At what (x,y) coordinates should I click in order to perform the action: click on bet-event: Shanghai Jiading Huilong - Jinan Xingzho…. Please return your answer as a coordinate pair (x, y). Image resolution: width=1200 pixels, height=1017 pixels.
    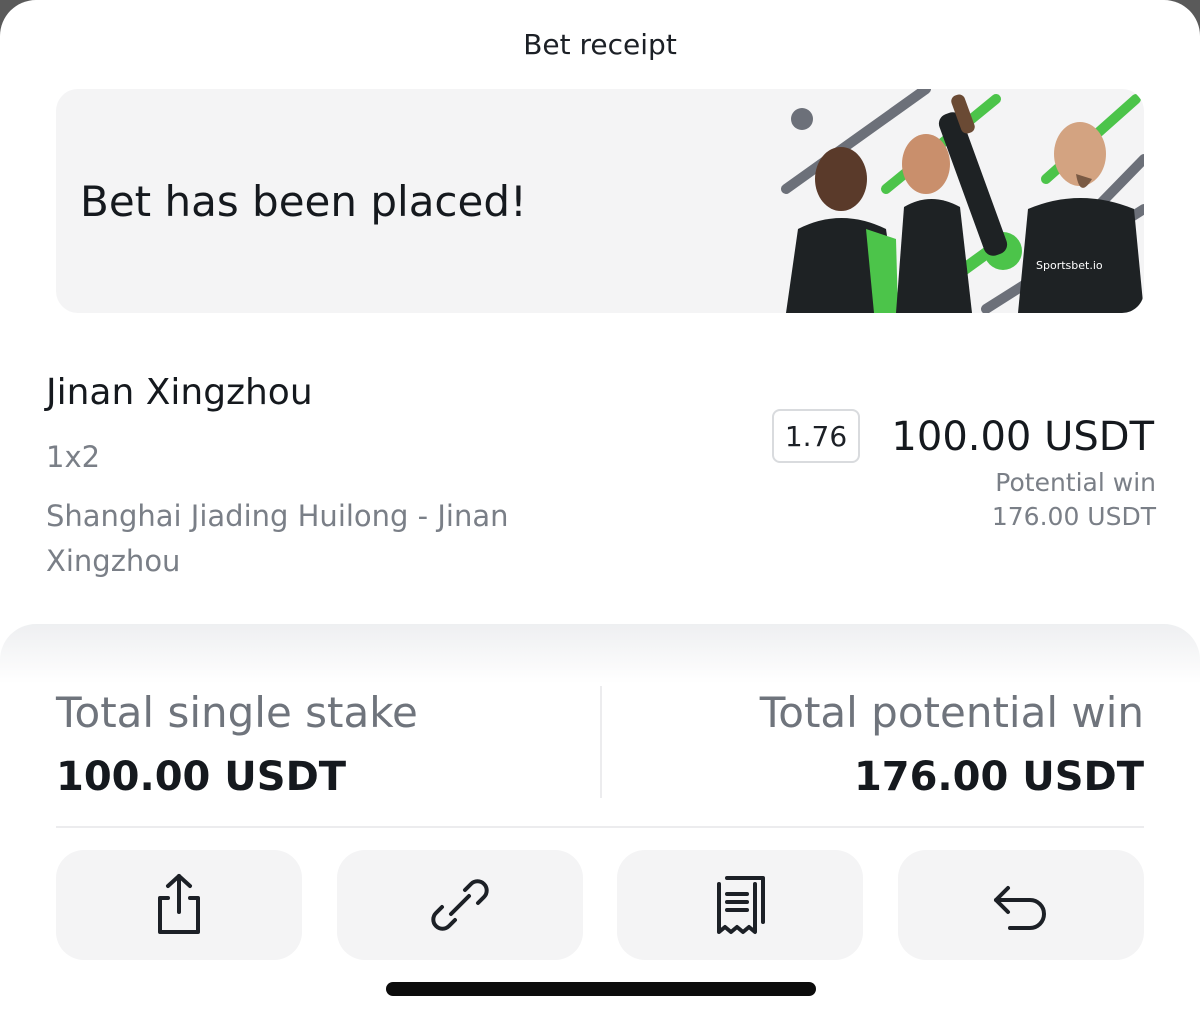
    Looking at the image, I should click on (277, 538).